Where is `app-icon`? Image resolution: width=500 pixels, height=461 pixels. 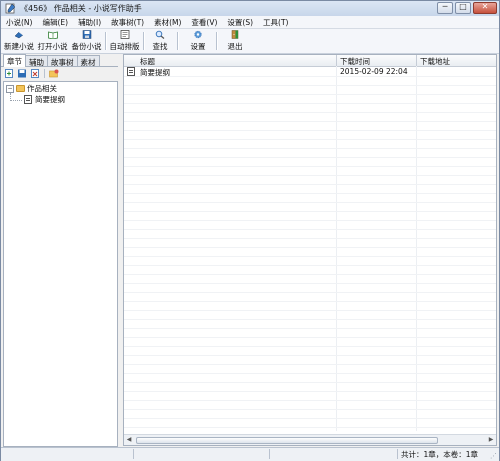 app-icon is located at coordinates (10, 8).